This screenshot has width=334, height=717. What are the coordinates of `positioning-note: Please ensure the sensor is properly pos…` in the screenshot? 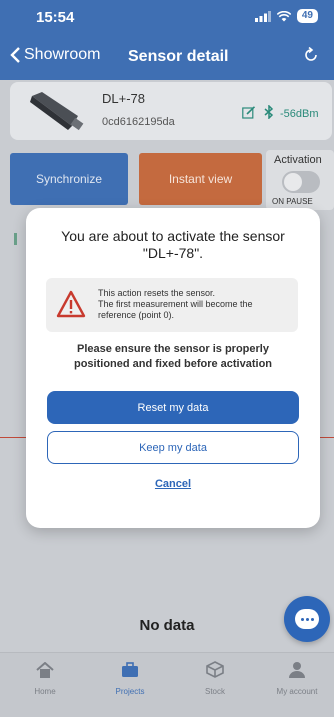 It's located at (173, 357).